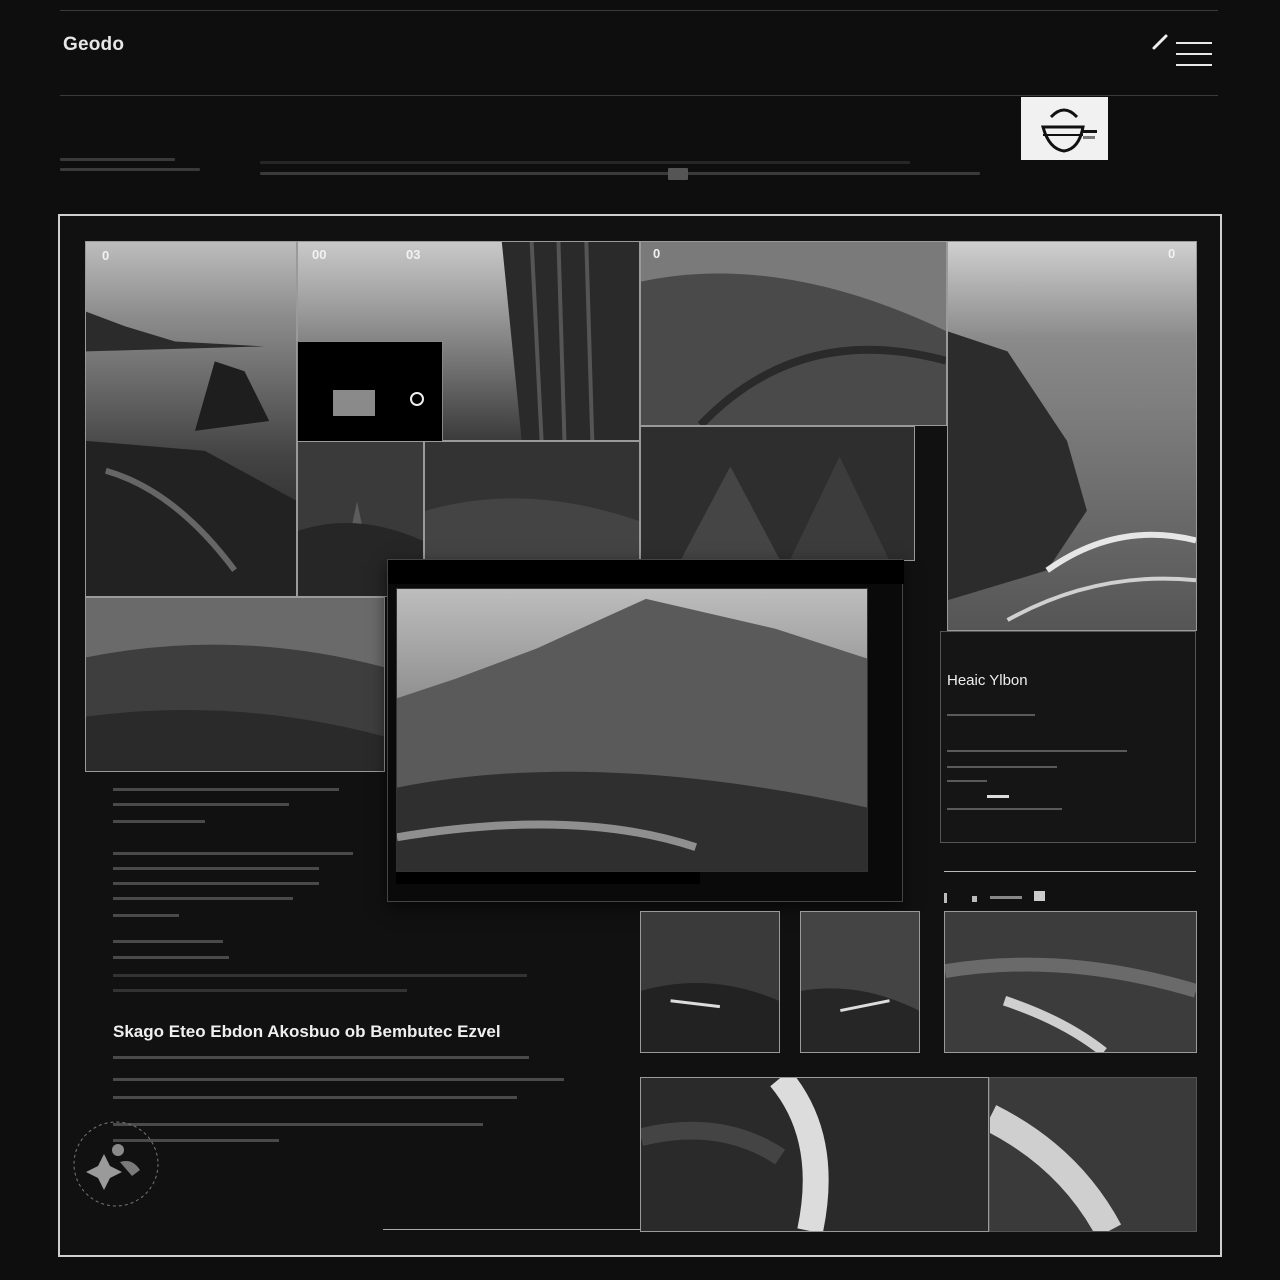 The height and width of the screenshot is (1280, 1280). Describe the element at coordinates (548, 878) in the screenshot. I see `viewer-statusbar` at that location.